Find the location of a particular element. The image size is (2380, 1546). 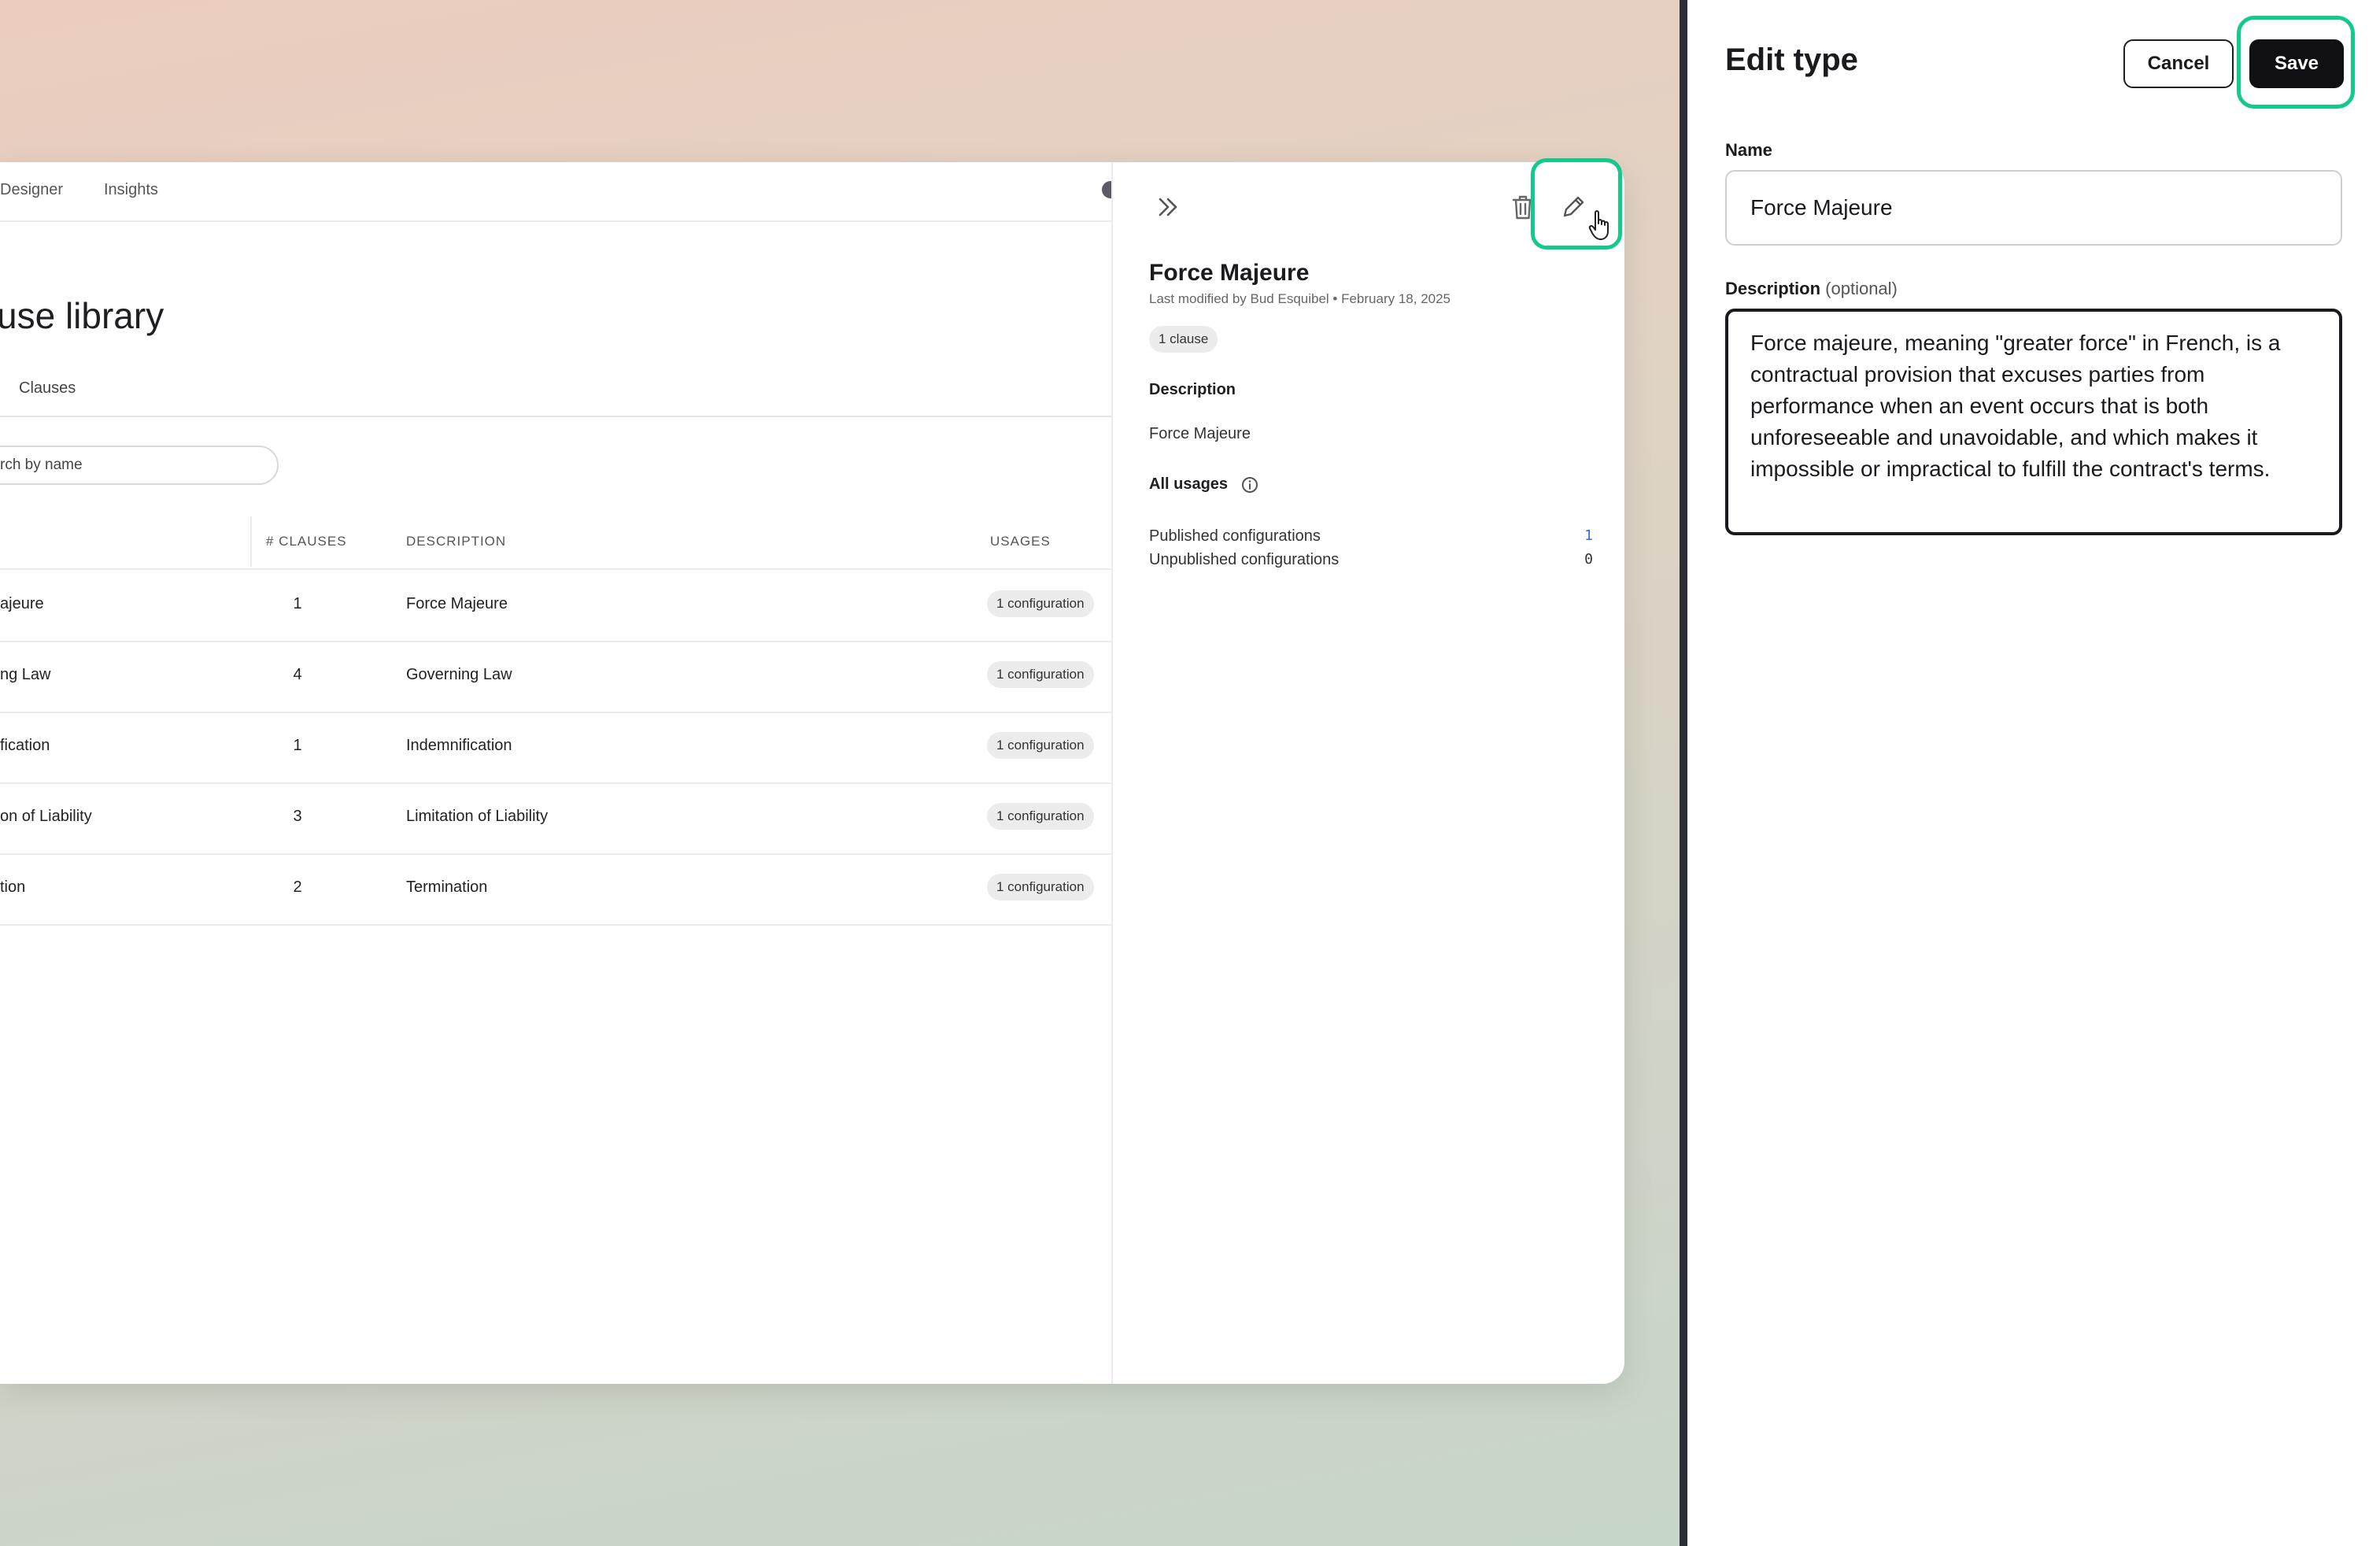

column-separator is located at coordinates (251, 542).